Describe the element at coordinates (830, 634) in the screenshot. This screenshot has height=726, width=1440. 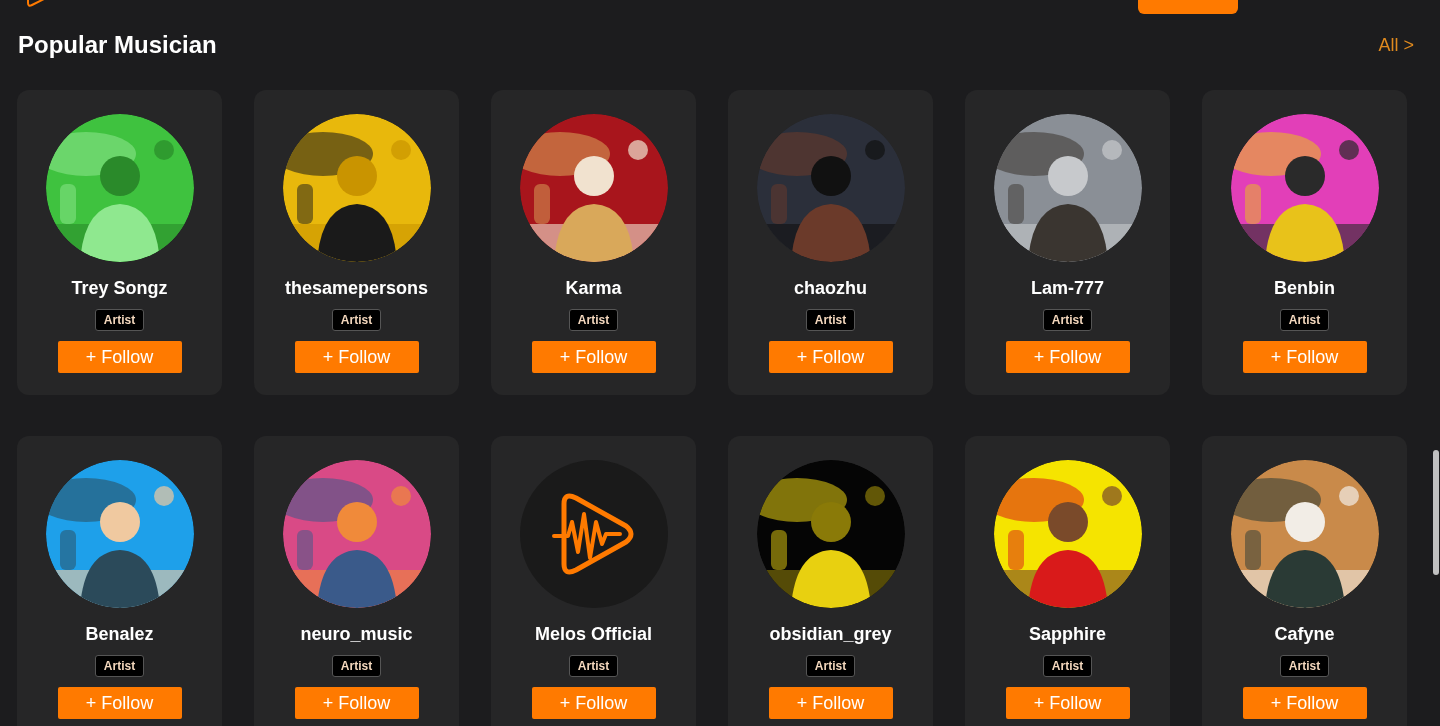
I see `musician-name: obsidian_grey` at that location.